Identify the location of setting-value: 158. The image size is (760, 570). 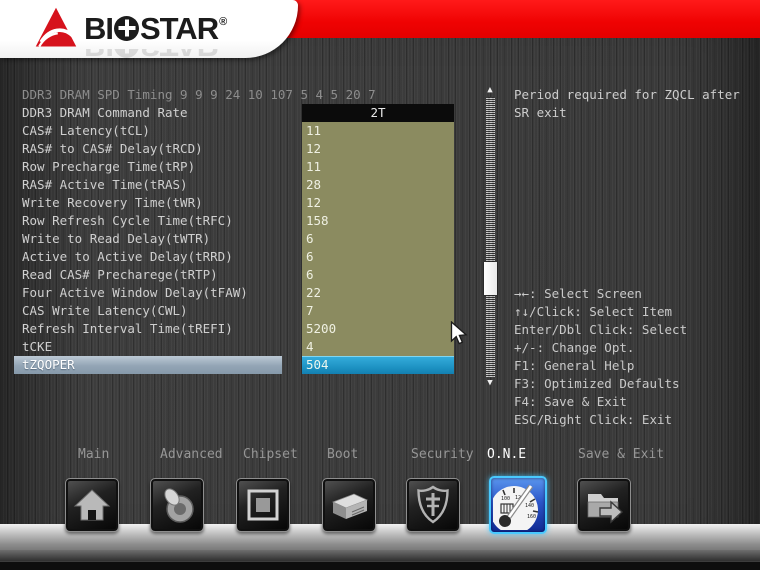
(378, 221).